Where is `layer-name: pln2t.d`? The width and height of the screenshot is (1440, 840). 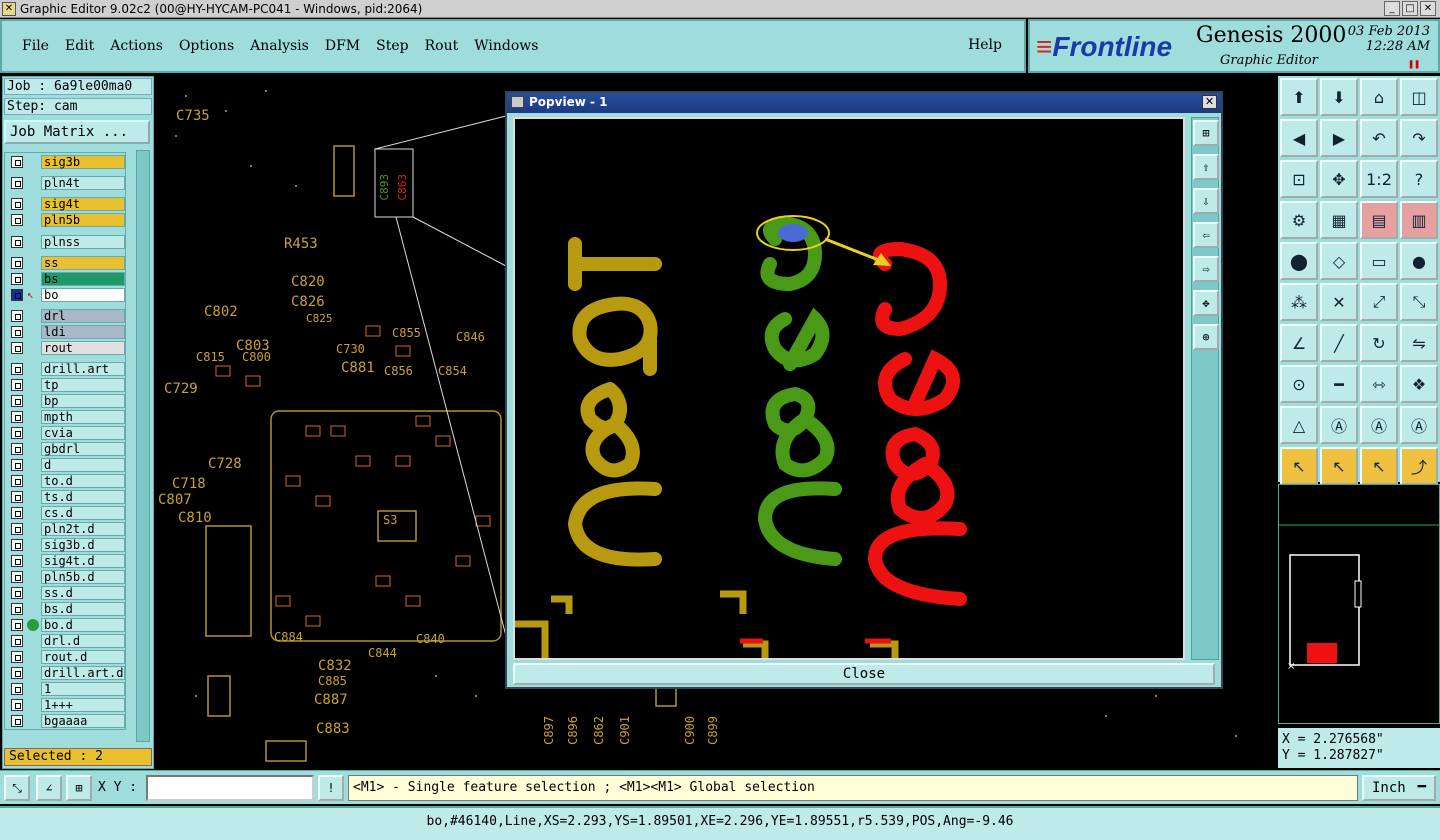 layer-name: pln2t.d is located at coordinates (83, 529).